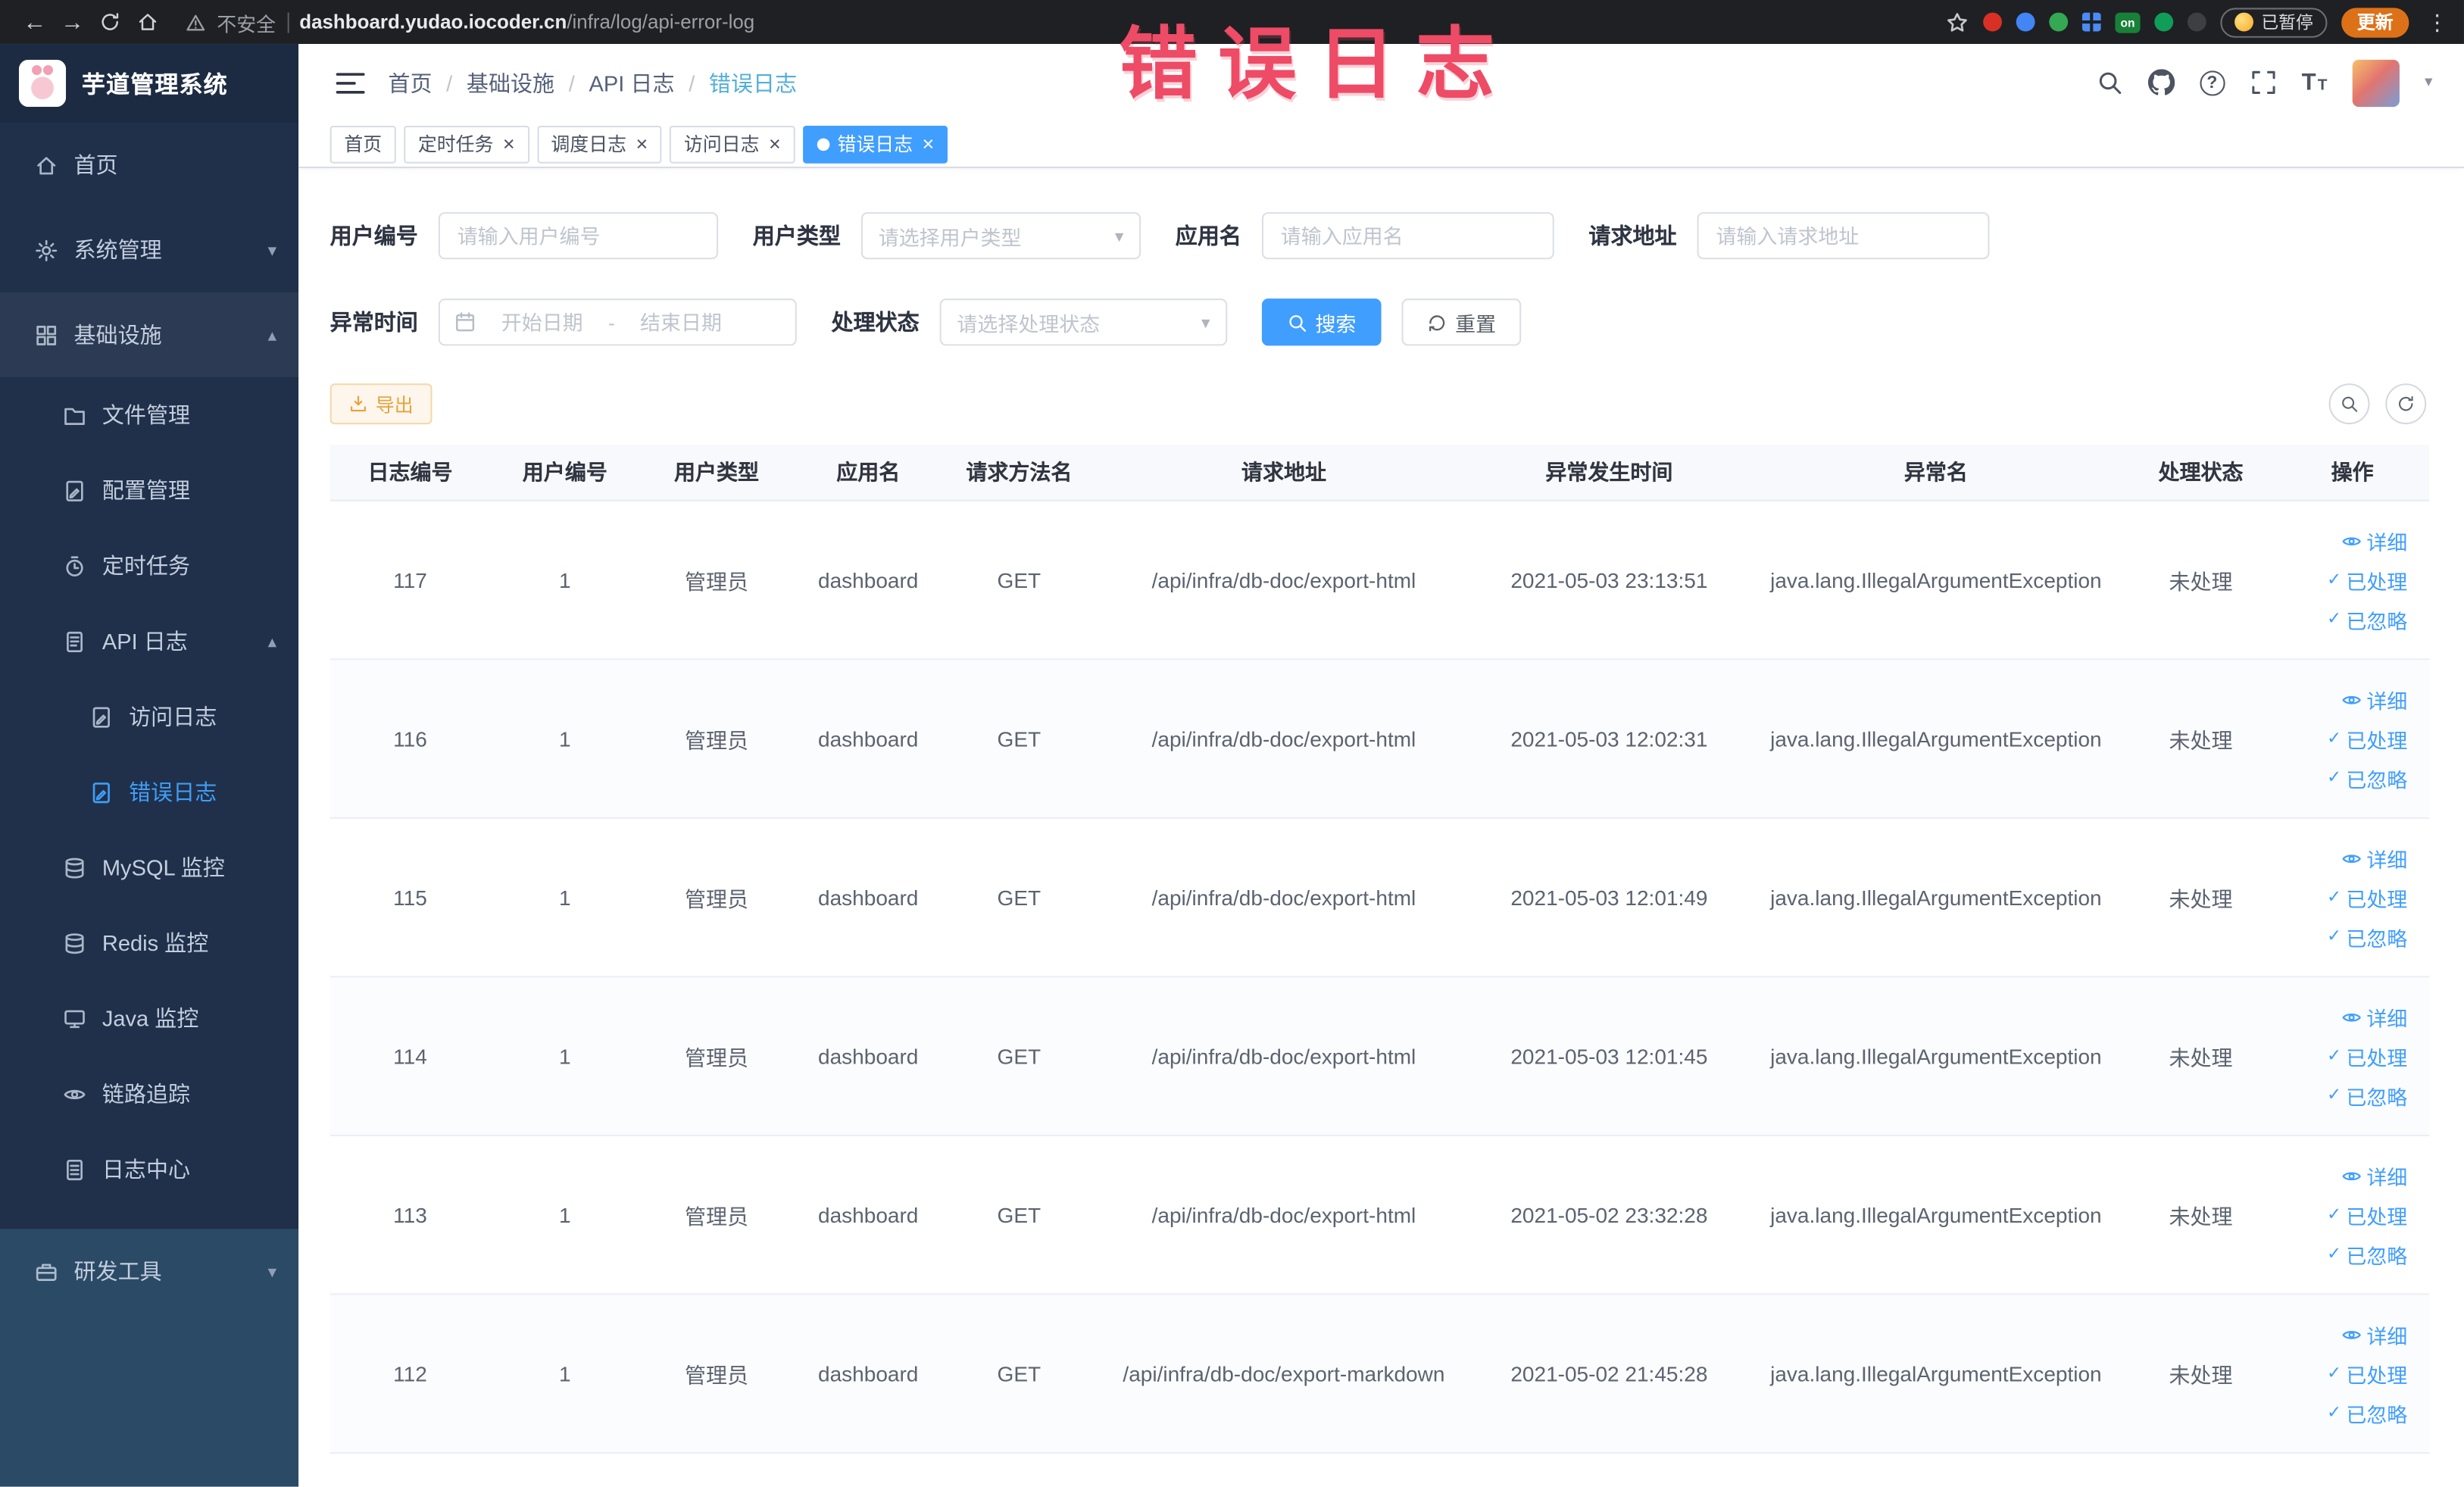 The width and height of the screenshot is (2464, 1487). What do you see at coordinates (2059, 22) in the screenshot?
I see `extension-icon-green` at bounding box center [2059, 22].